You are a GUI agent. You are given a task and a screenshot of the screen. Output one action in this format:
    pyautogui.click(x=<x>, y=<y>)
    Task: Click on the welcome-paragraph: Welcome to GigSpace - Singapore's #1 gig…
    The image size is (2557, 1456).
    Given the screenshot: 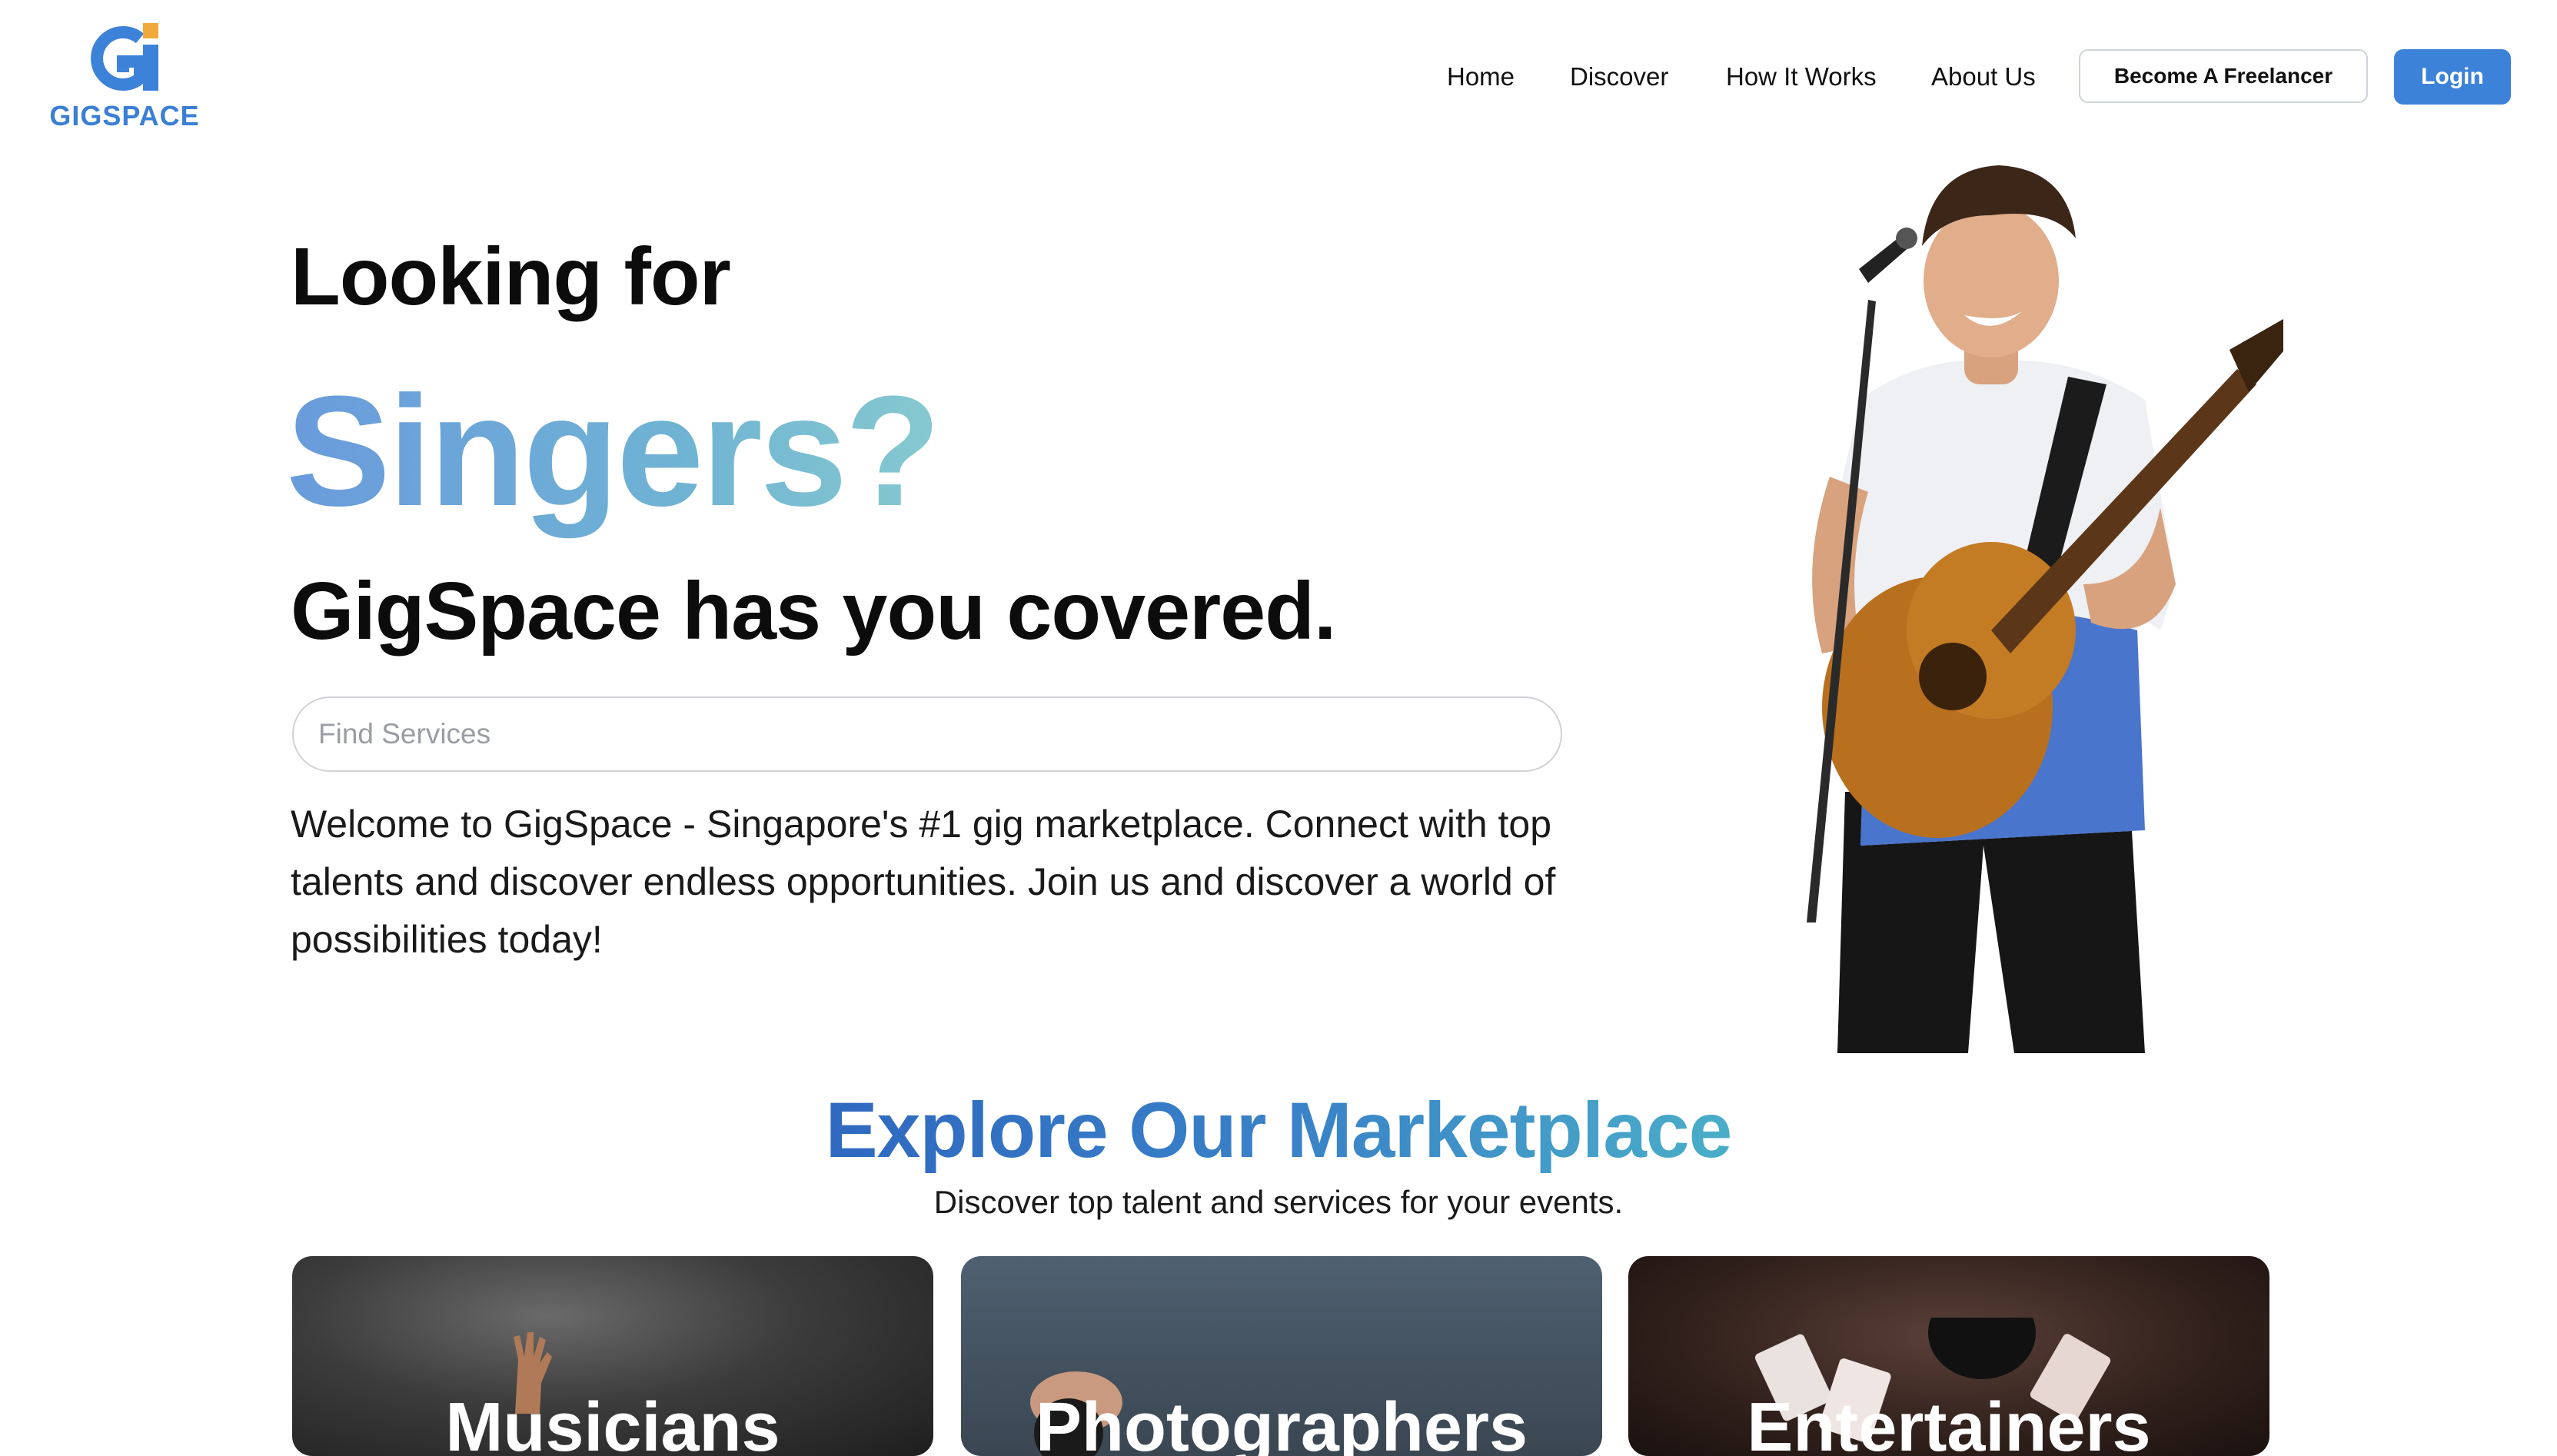 What is the action you would take?
    pyautogui.click(x=923, y=882)
    